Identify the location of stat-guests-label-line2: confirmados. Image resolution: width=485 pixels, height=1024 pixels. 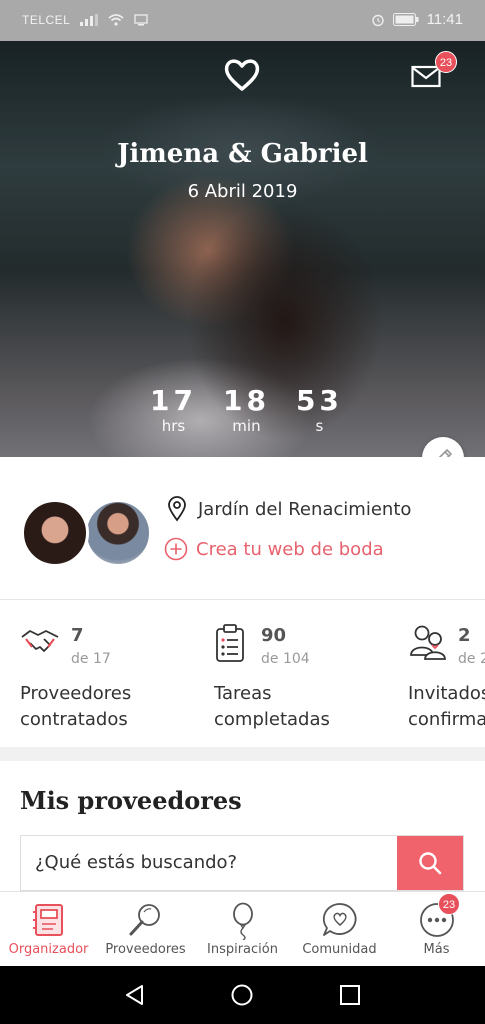
(446, 719).